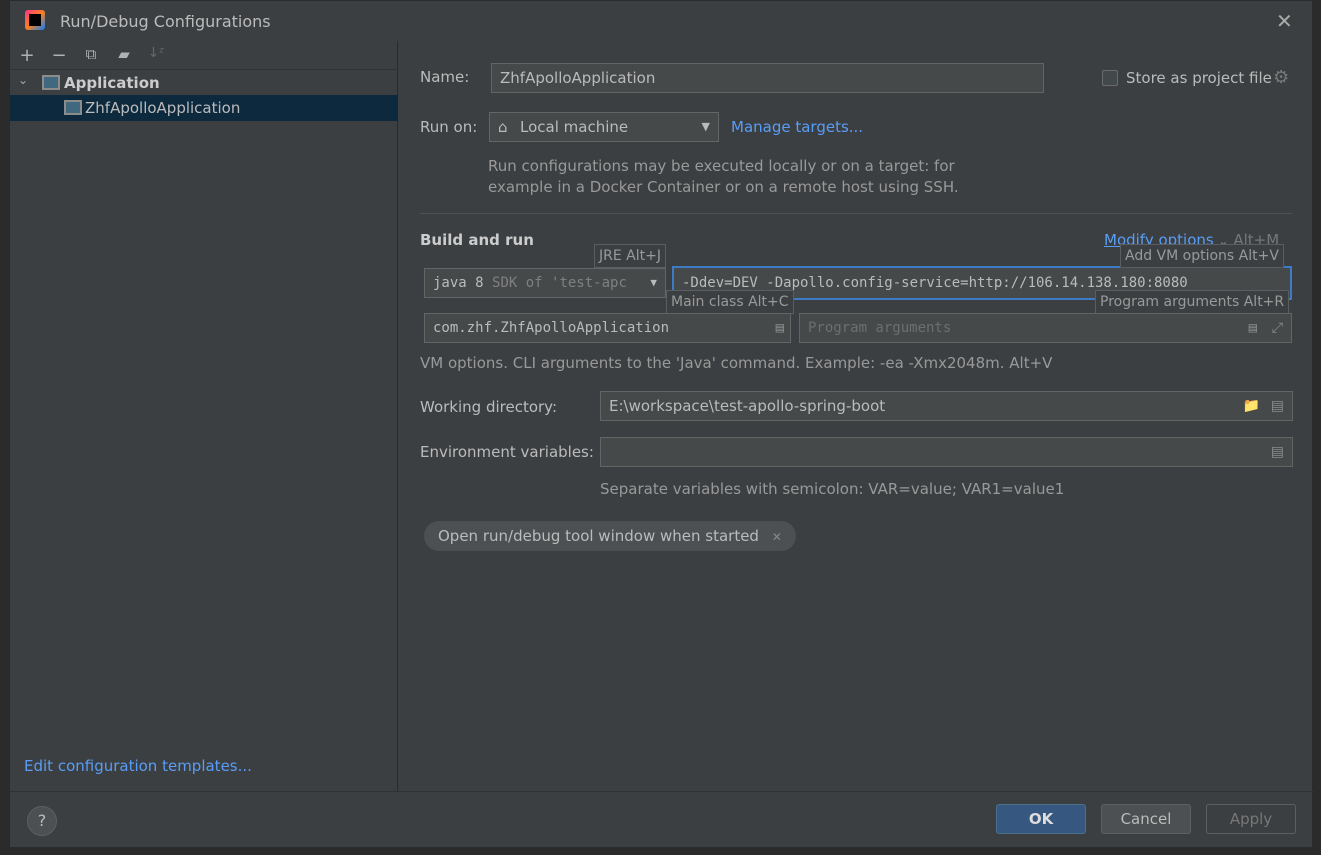 This screenshot has width=1321, height=855. What do you see at coordinates (165, 21) in the screenshot?
I see `window-title: Run/Debug Configurations` at bounding box center [165, 21].